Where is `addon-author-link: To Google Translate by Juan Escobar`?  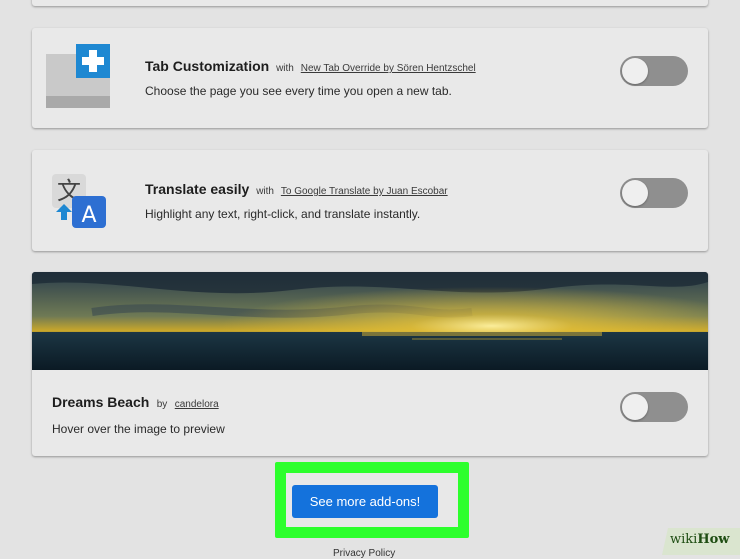
addon-author-link: To Google Translate by Juan Escobar is located at coordinates (364, 191).